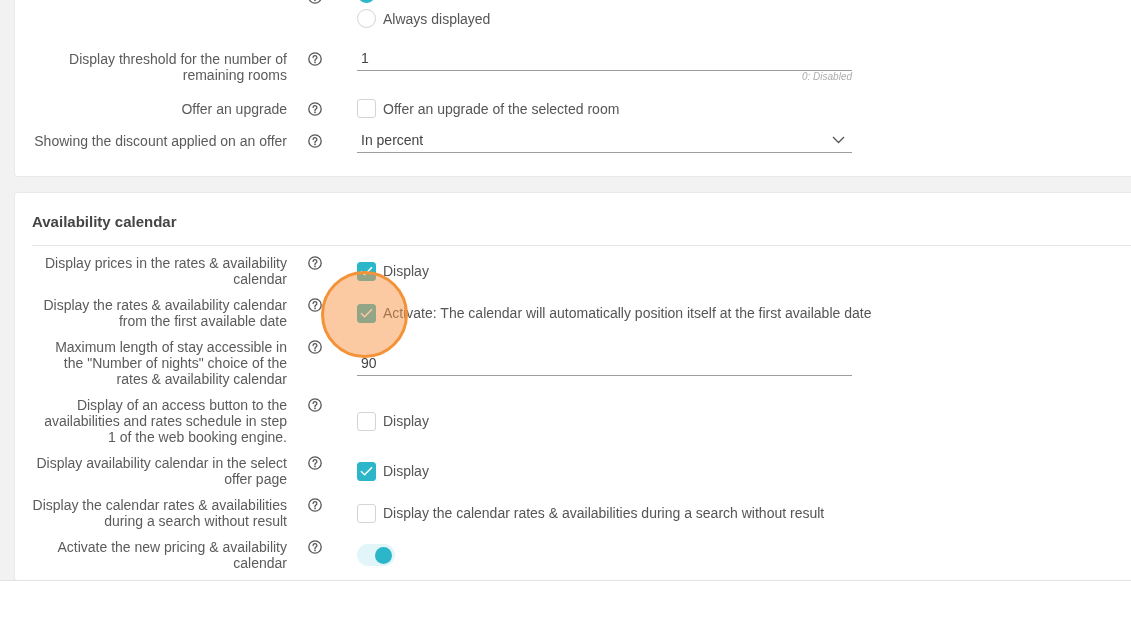 This screenshot has height=633, width=1131. I want to click on setting-label: Offer an upgrade, so click(234, 108).